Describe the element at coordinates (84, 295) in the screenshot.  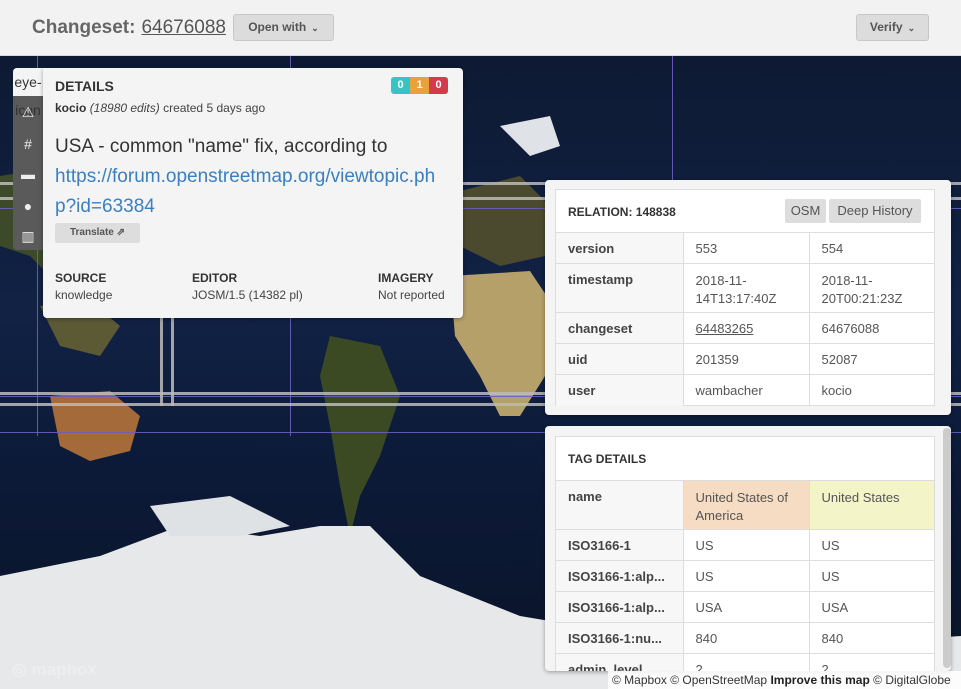
I see `source-value: knowledge` at that location.